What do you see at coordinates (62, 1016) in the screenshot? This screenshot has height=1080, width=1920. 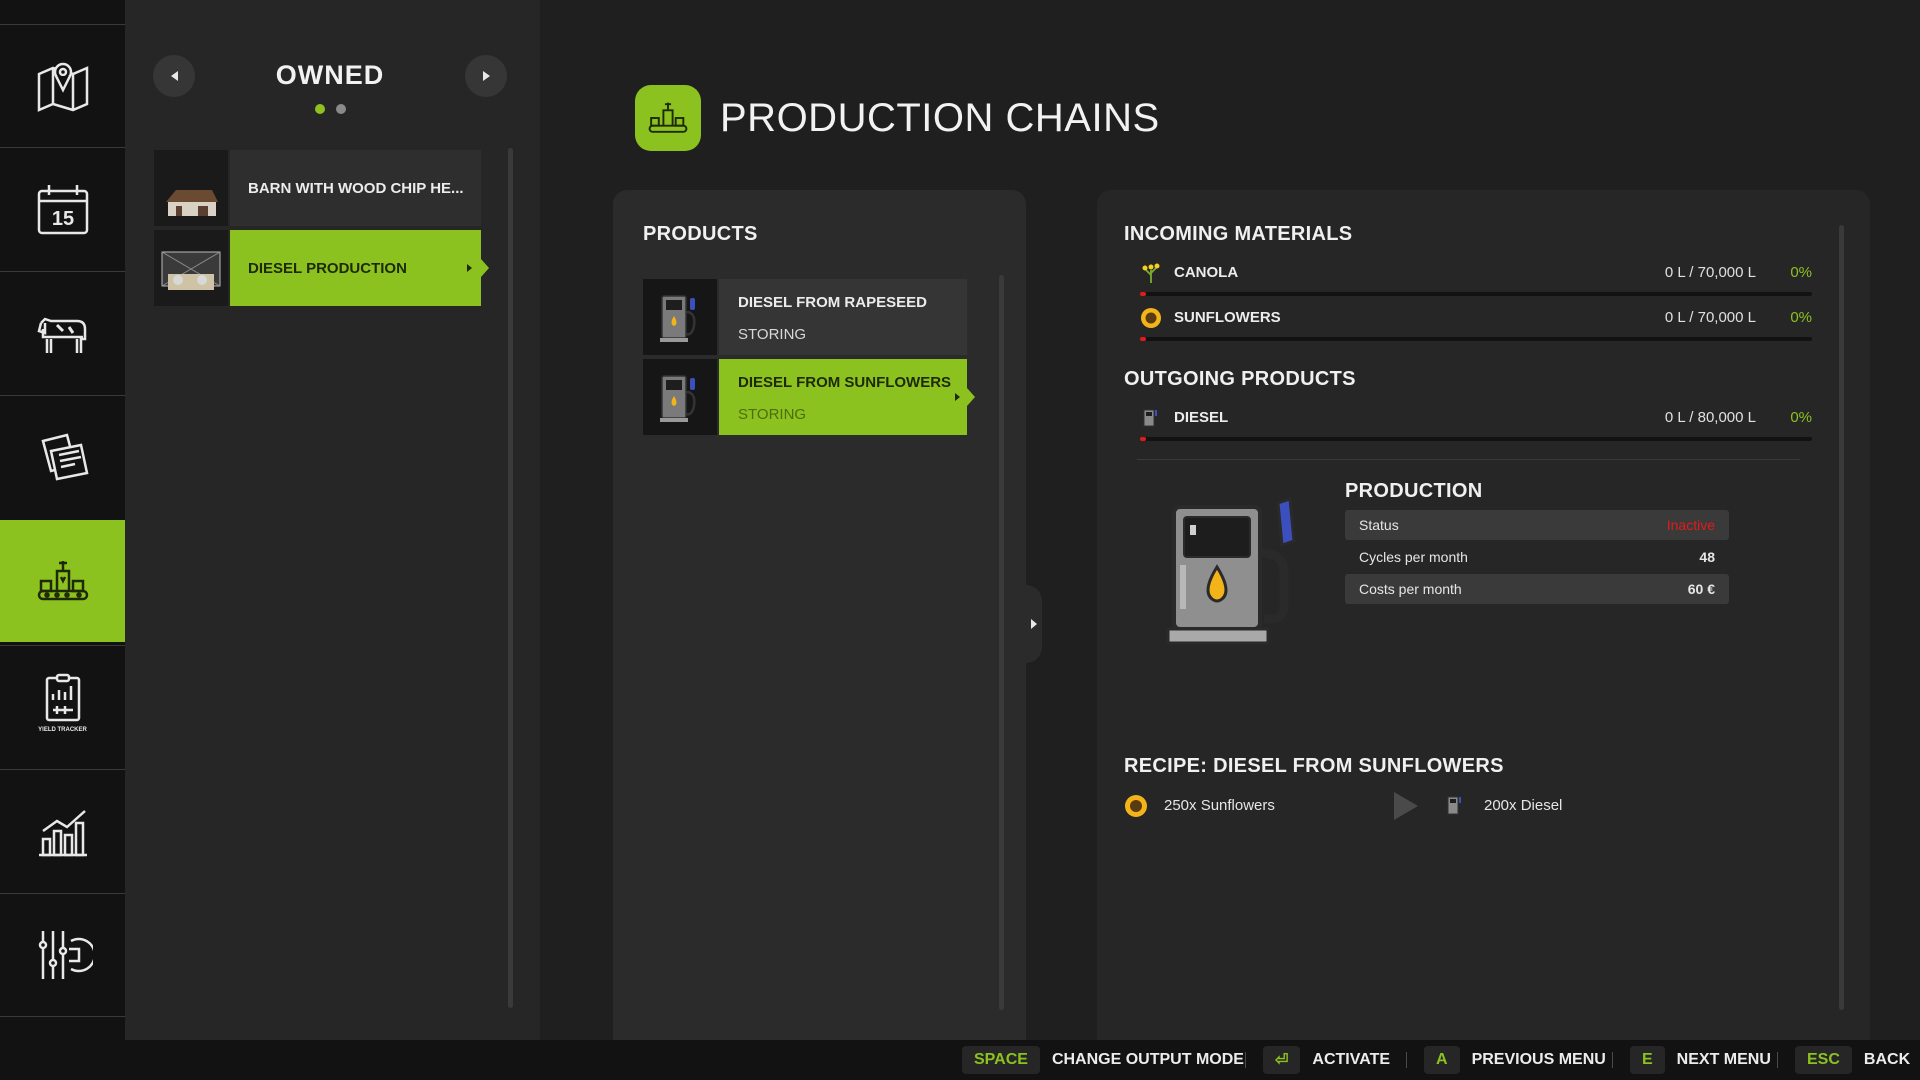 I see `nav-divider` at bounding box center [62, 1016].